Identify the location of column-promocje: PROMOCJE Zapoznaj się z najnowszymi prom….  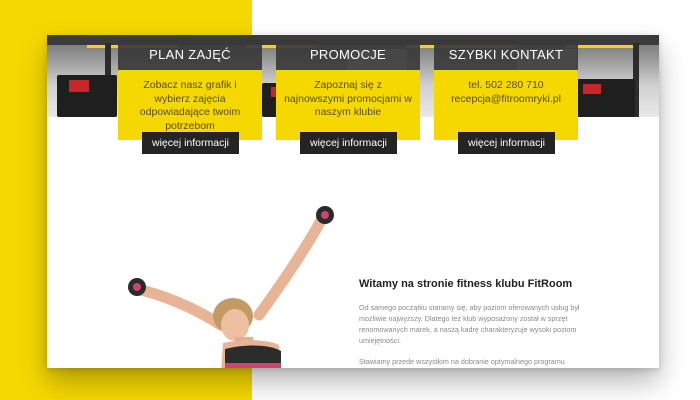
(348, 97).